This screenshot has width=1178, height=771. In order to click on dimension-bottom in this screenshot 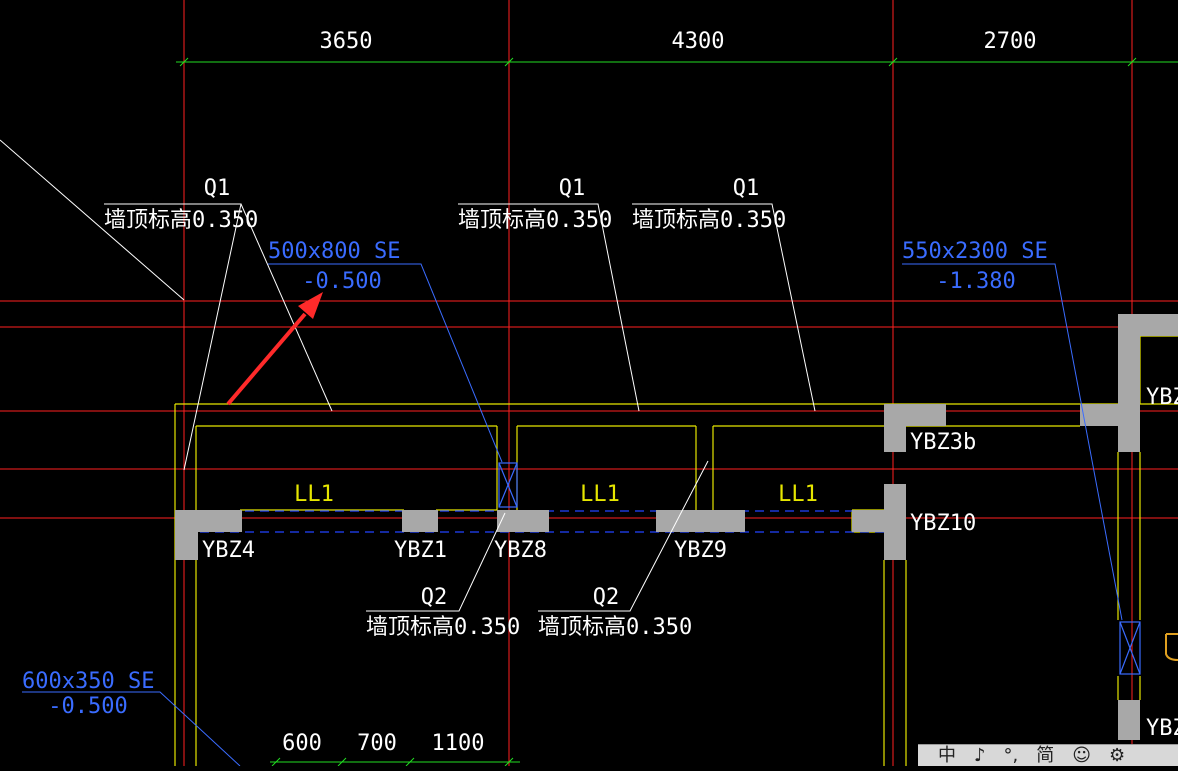, I will do `click(395, 762)`.